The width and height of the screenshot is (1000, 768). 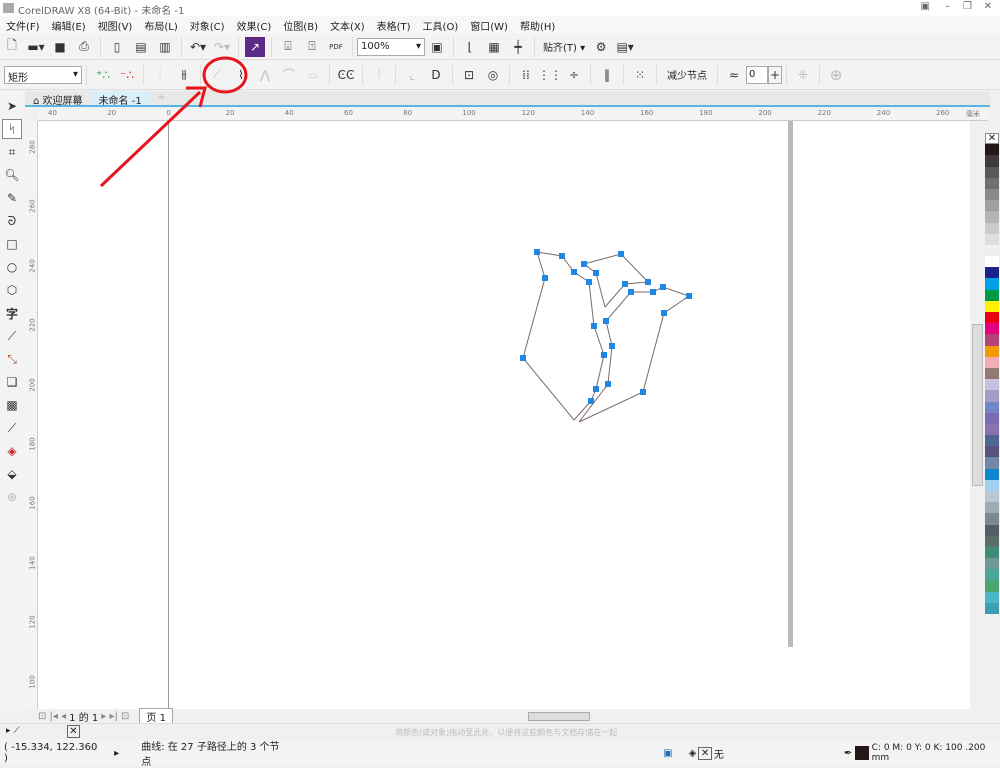 I want to click on red-highlight-circle, so click(x=225, y=75).